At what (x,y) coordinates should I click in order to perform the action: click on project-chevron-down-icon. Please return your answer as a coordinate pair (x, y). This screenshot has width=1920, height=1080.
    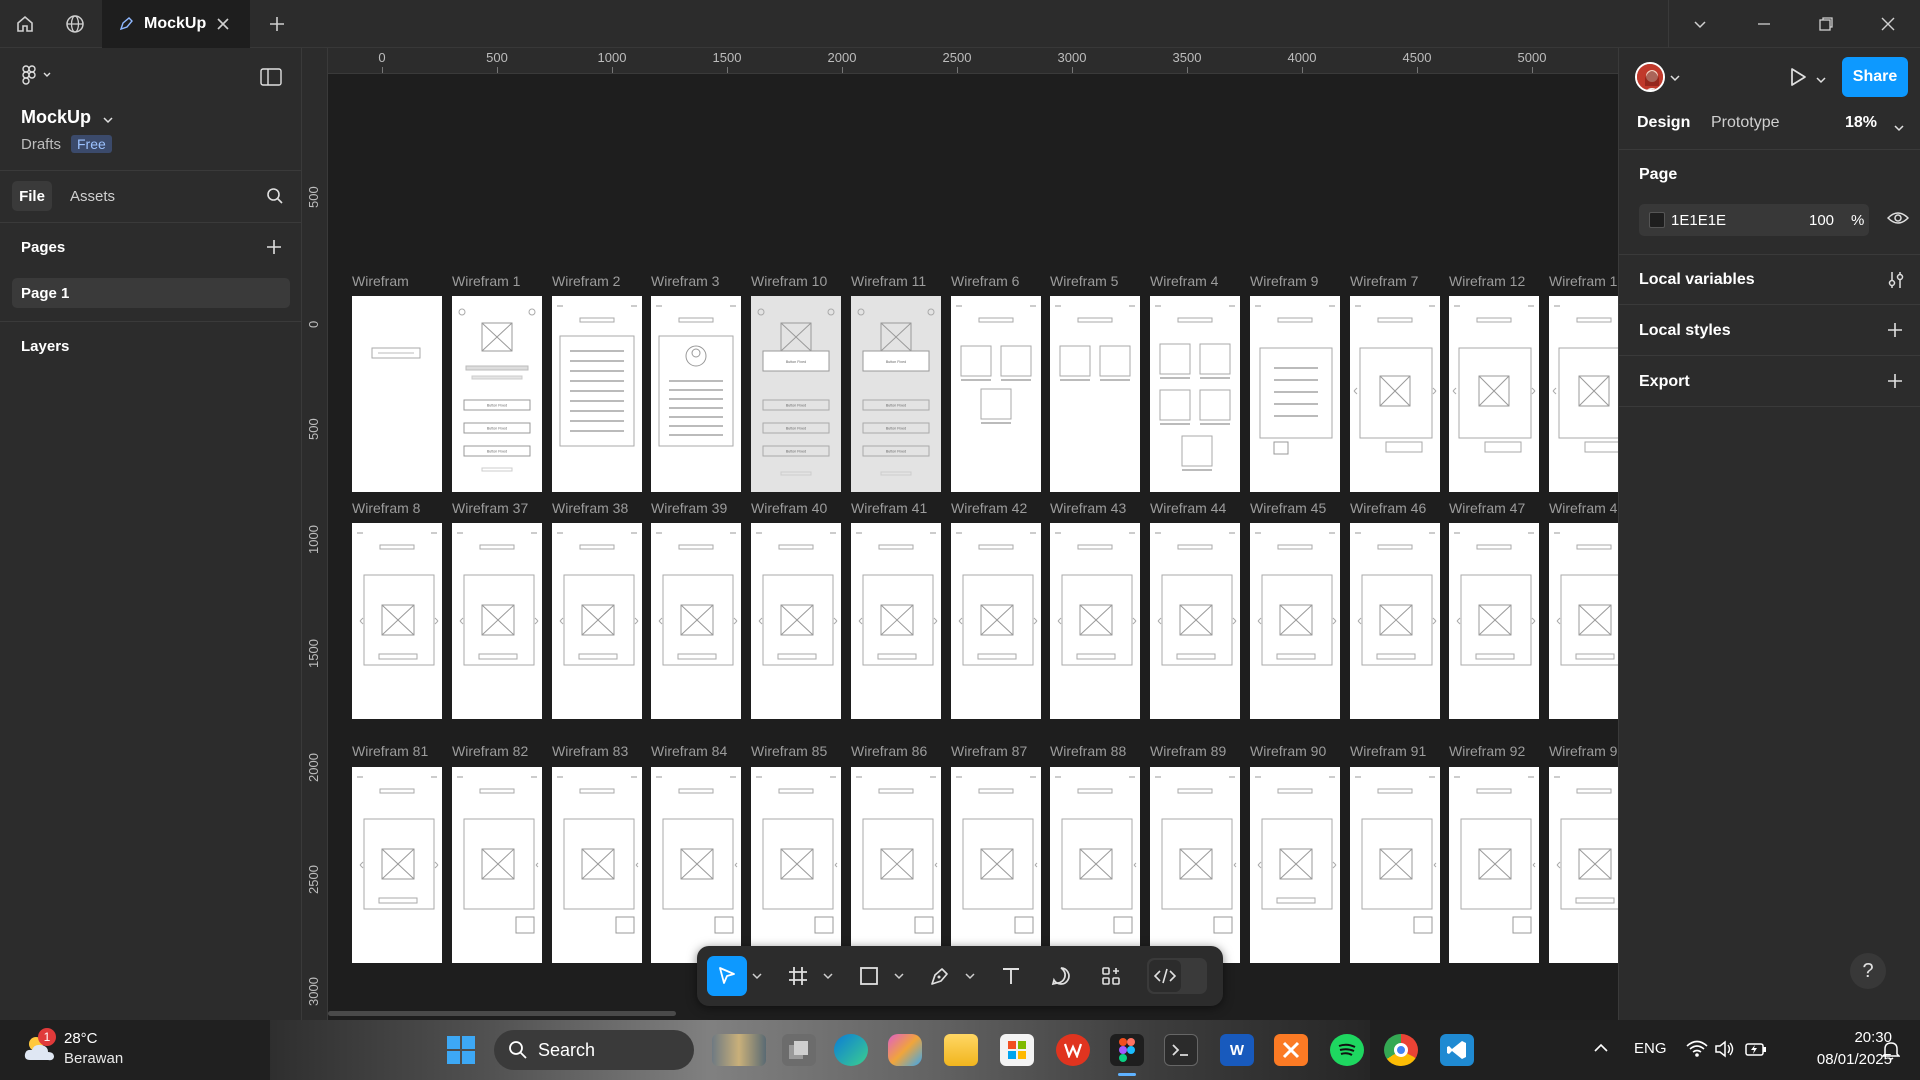
    Looking at the image, I should click on (108, 121).